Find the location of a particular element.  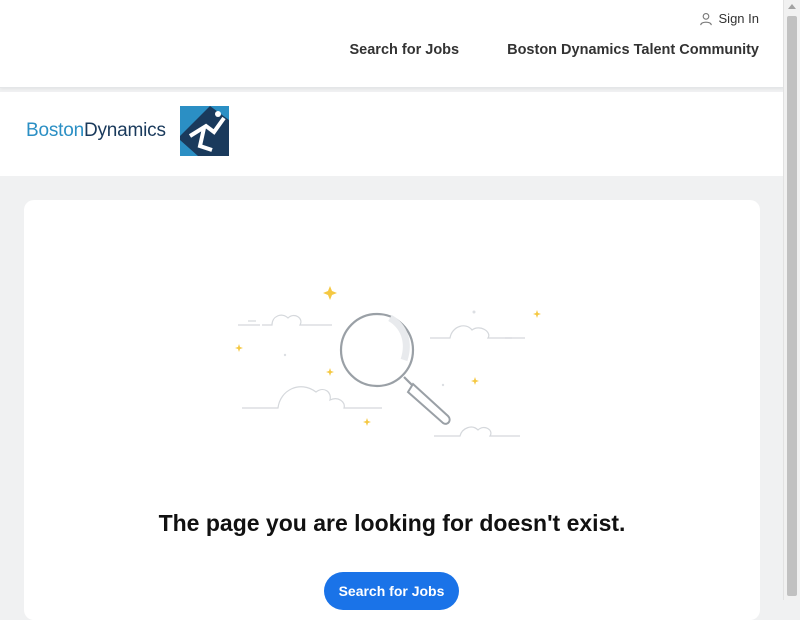

nav-search-for-jobs: Search for Jobs is located at coordinates (405, 50).